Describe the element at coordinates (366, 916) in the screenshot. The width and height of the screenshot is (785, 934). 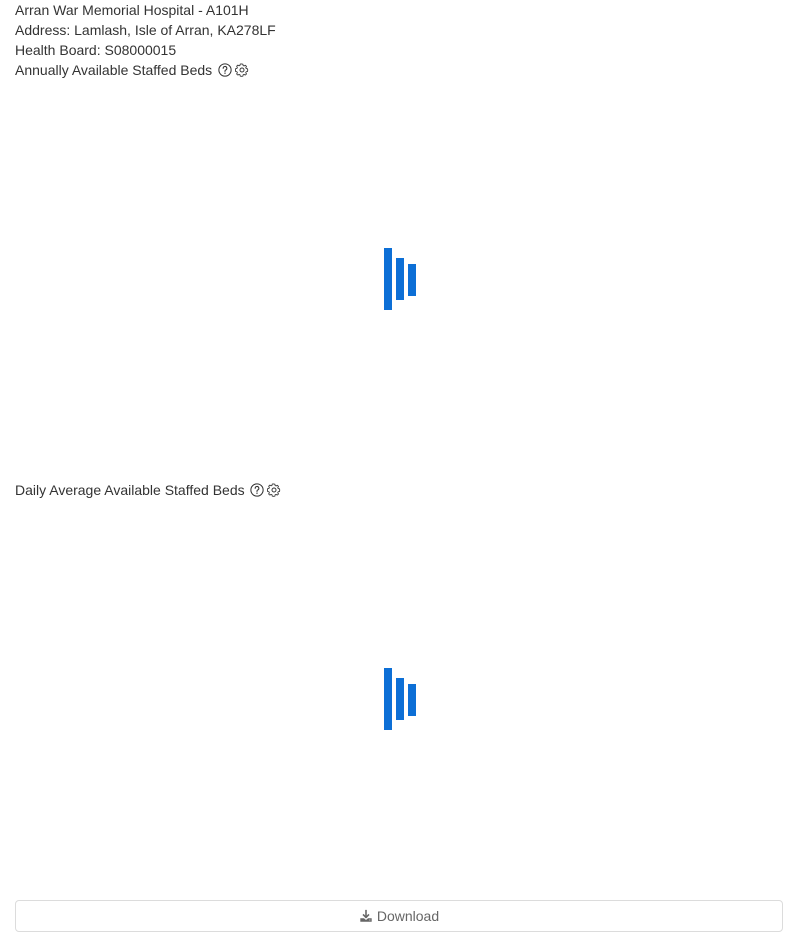
I see `download-icon` at that location.